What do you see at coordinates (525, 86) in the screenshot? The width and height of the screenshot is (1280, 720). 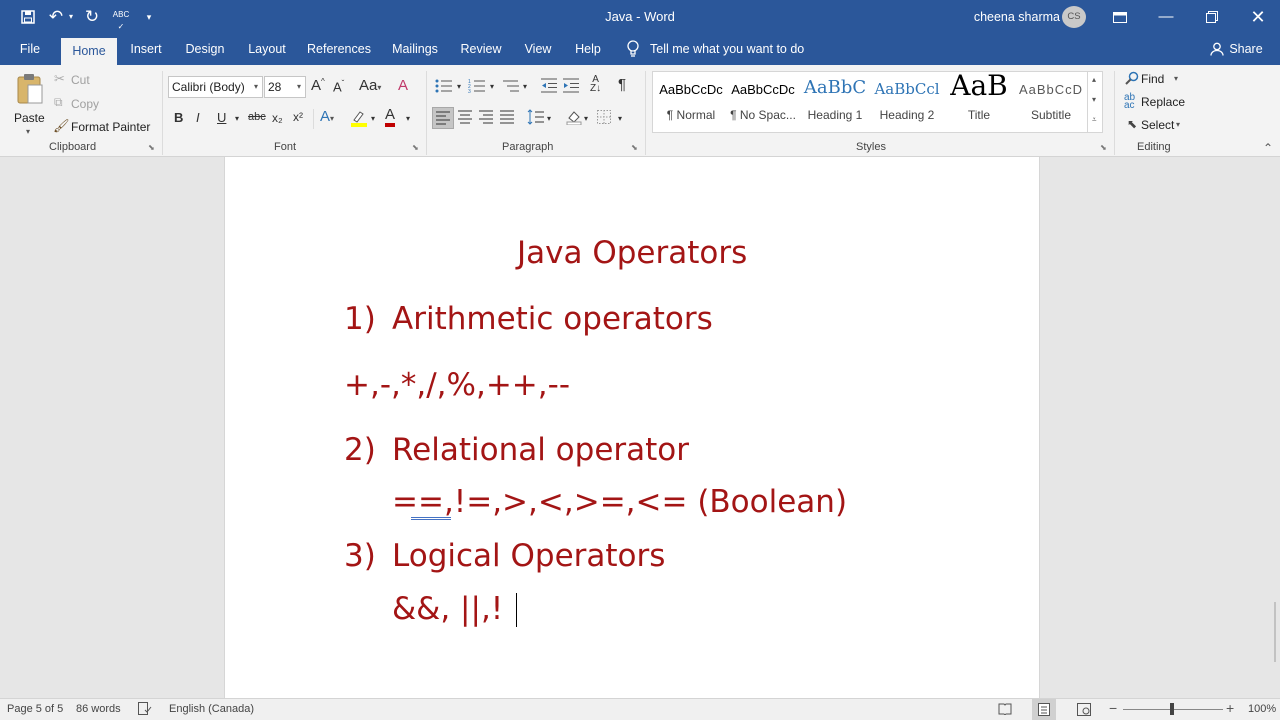 I see `multilevel-dropdown-icon: ▾` at bounding box center [525, 86].